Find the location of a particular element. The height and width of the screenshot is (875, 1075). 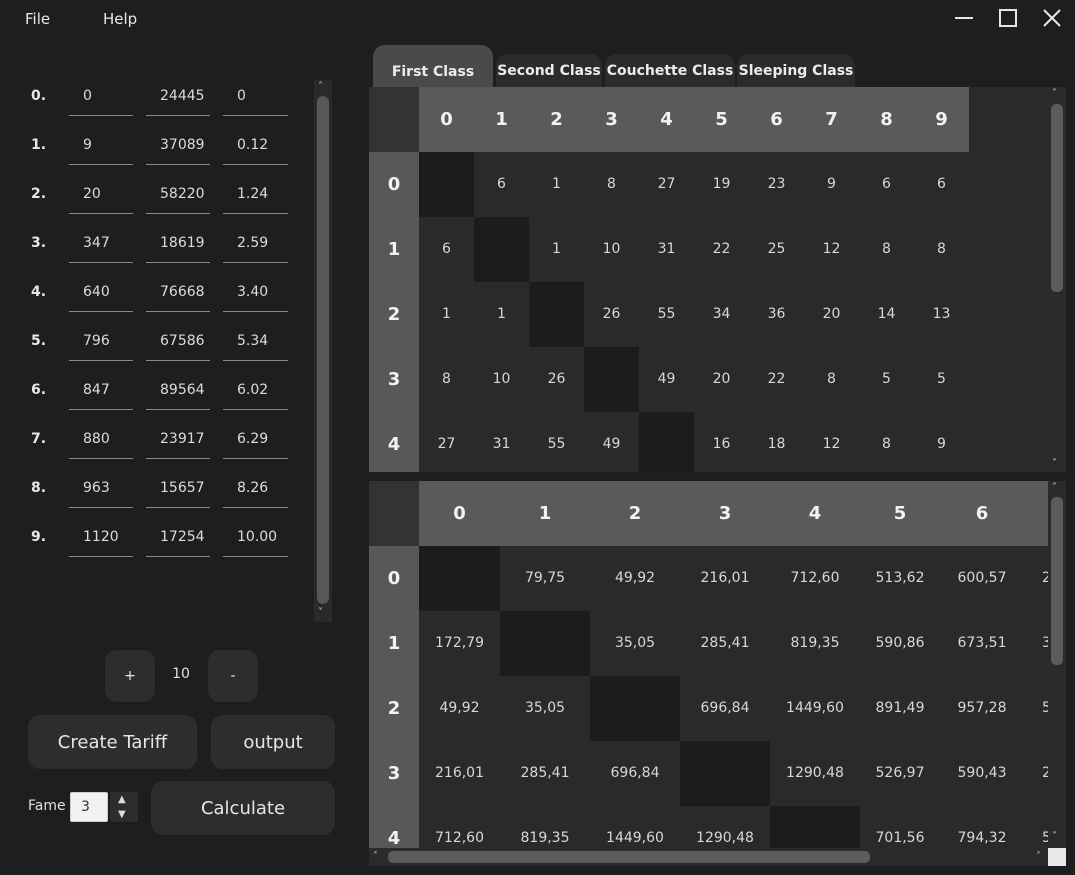

table-cell: 3 is located at coordinates (1036, 643).